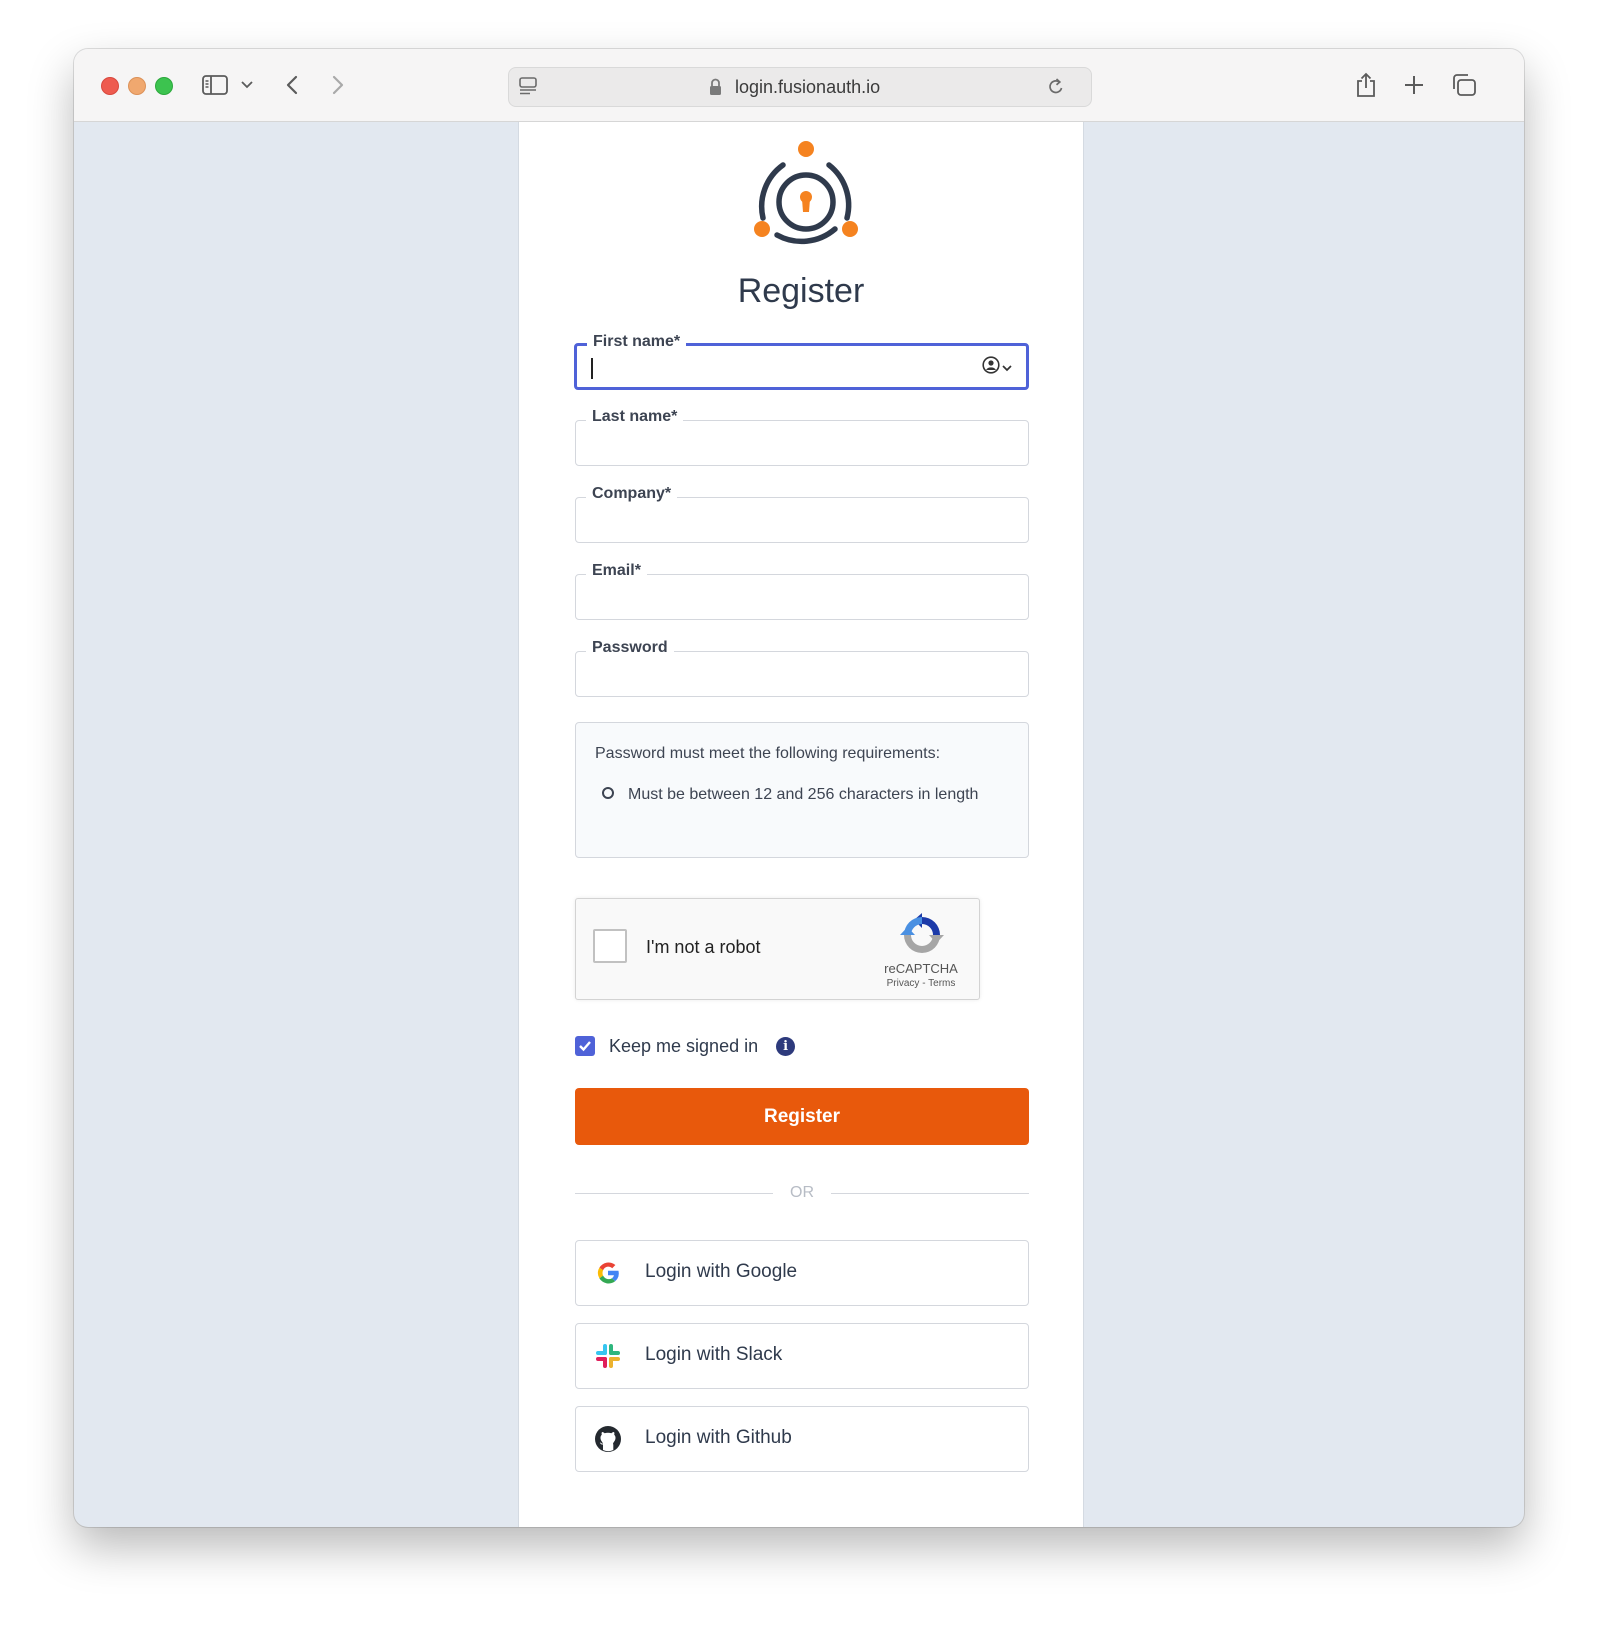 This screenshot has height=1627, width=1600. Describe the element at coordinates (802, 1356) in the screenshot. I see `login-with-slack-button: Login with Slack` at that location.